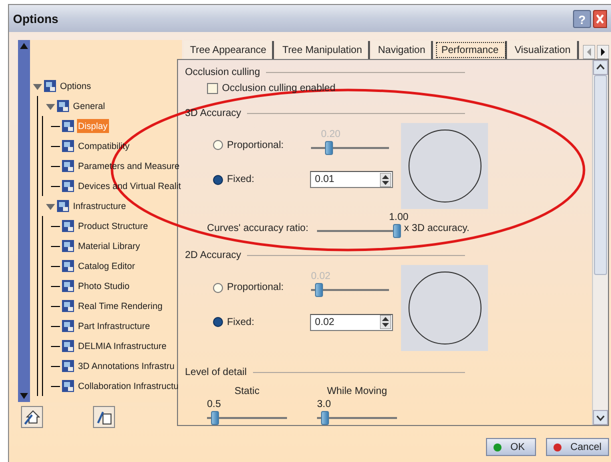 This screenshot has width=611, height=462. Describe the element at coordinates (258, 229) in the screenshot. I see `field-label: Curves' accuracy ratio:` at that location.